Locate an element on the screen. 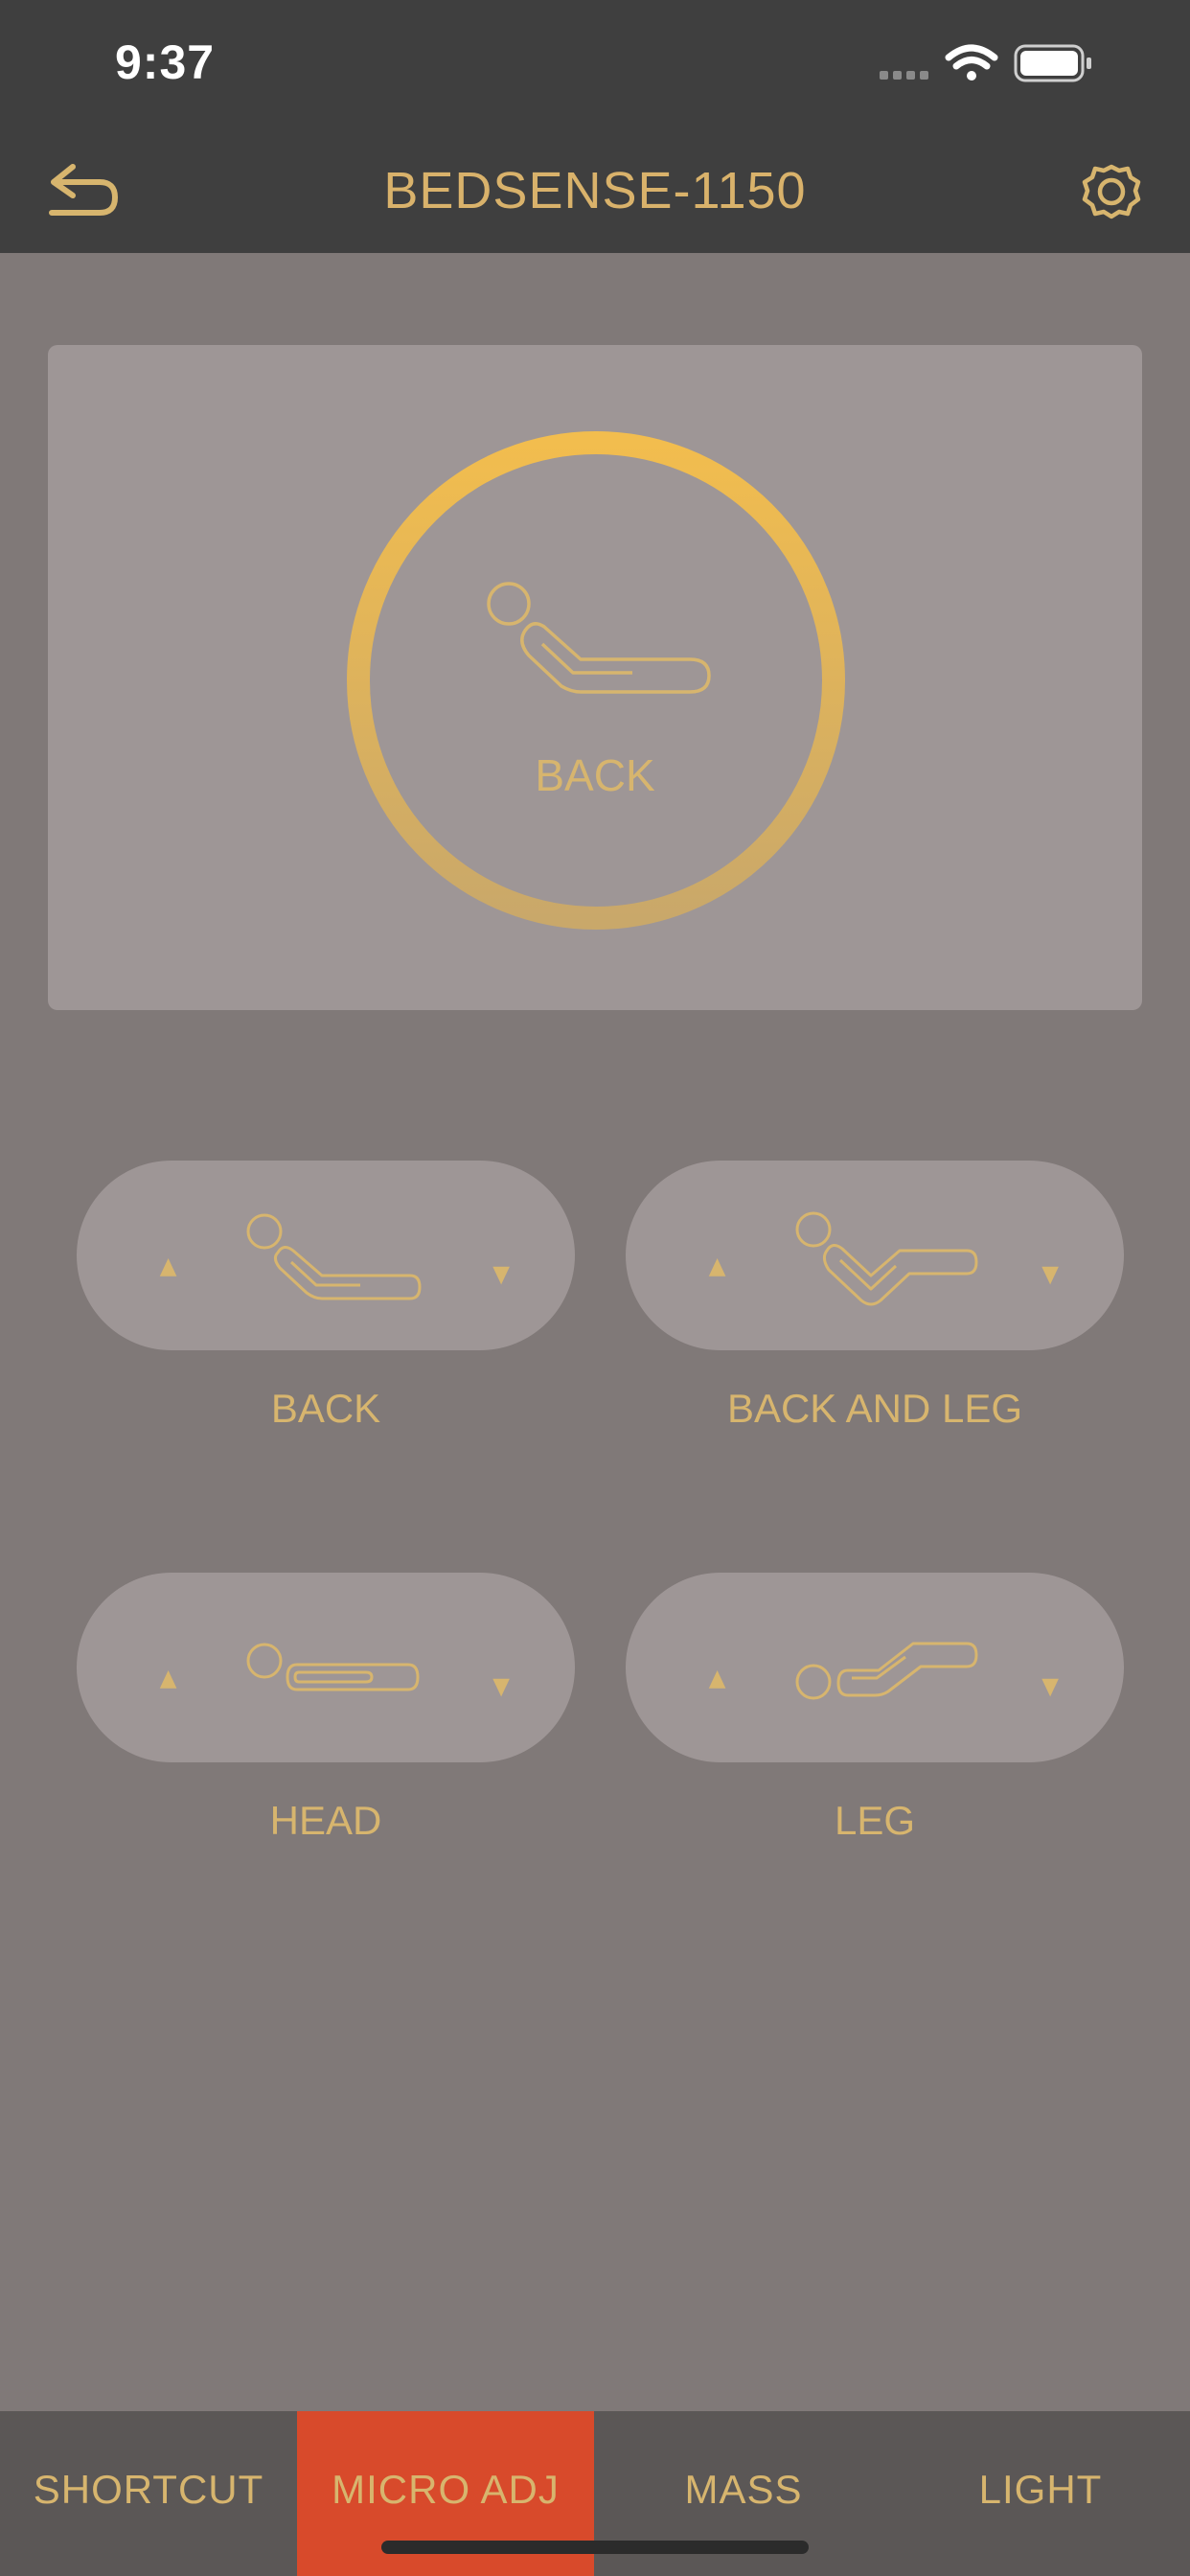 The height and width of the screenshot is (2576, 1190). back-and-leg-adjust-label: BACK AND LEG is located at coordinates (874, 1408).